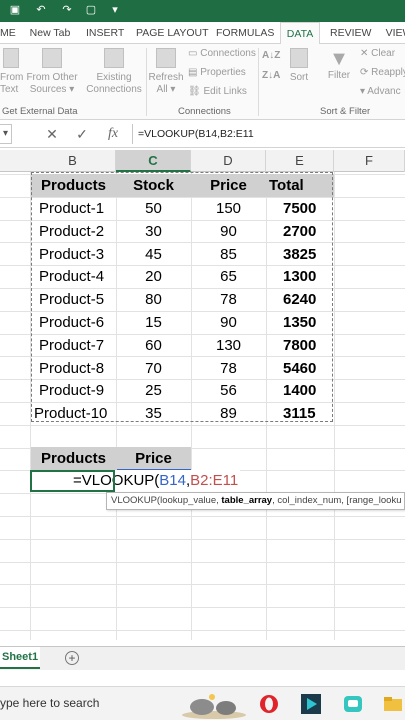  Describe the element at coordinates (300, 322) in the screenshot. I see `table-cell: 1350` at that location.